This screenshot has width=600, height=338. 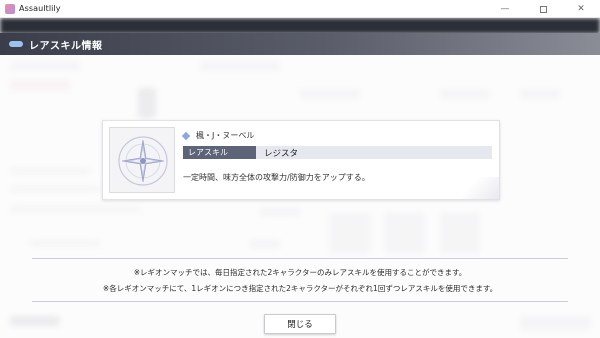 What do you see at coordinates (581, 9) in the screenshot?
I see `close-window-button: ✕` at bounding box center [581, 9].